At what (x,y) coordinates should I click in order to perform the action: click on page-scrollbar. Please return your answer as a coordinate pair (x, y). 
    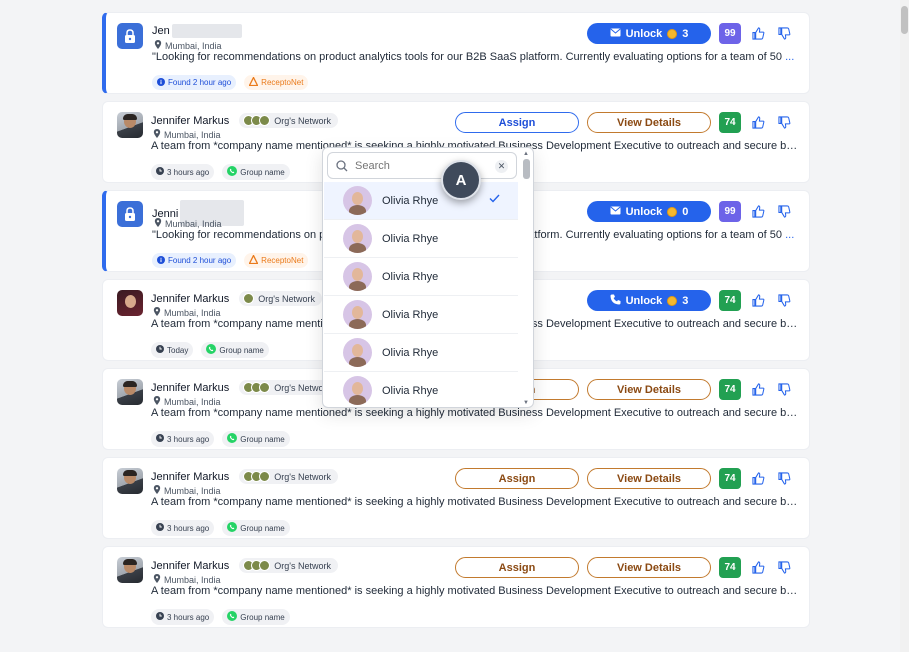
    Looking at the image, I should click on (904, 326).